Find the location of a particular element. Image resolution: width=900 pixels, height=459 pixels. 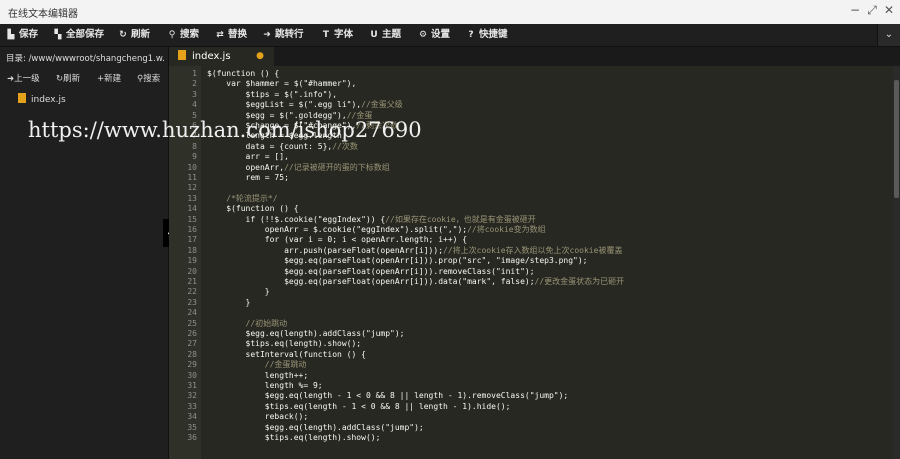

line-number: 1 is located at coordinates (194, 73).